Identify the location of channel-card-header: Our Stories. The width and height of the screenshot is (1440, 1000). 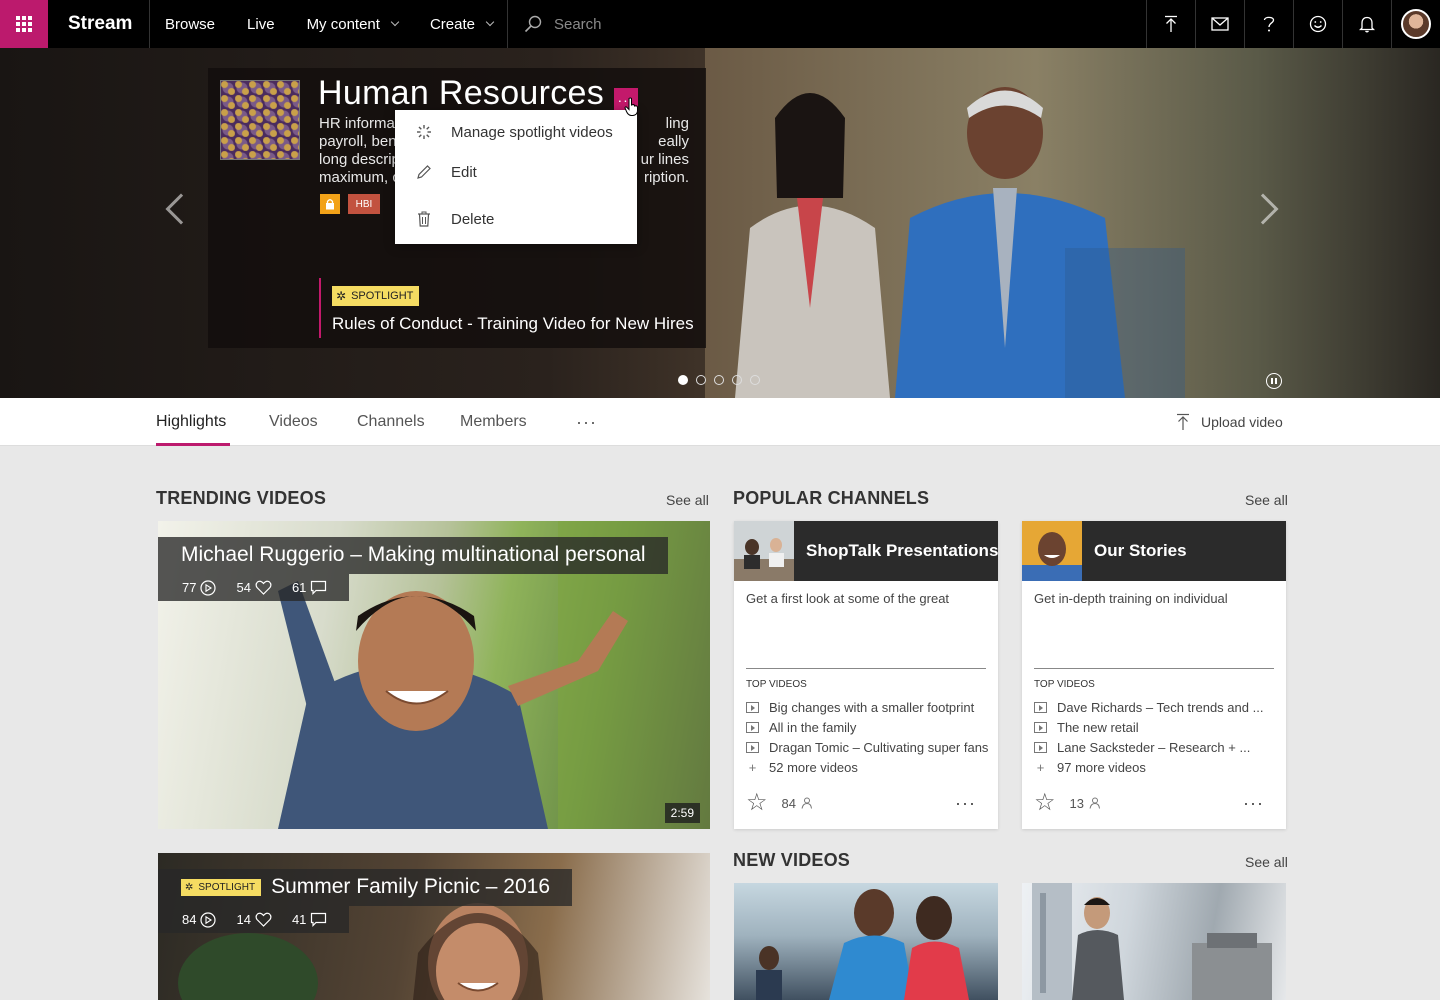
(1154, 551).